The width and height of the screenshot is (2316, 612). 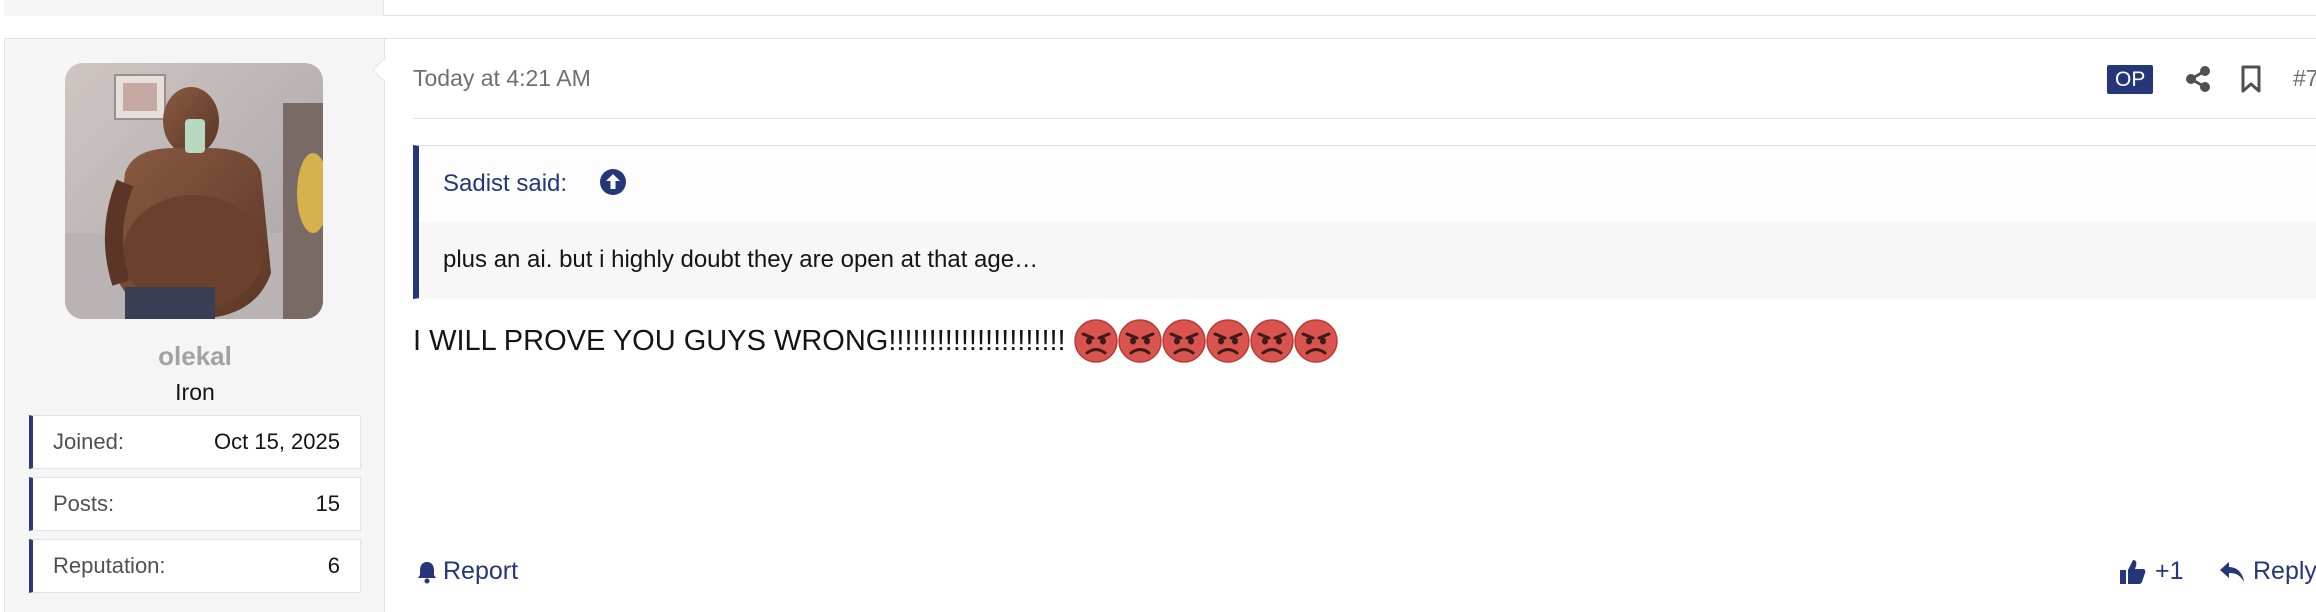 What do you see at coordinates (2198, 79) in the screenshot?
I see `share-icon` at bounding box center [2198, 79].